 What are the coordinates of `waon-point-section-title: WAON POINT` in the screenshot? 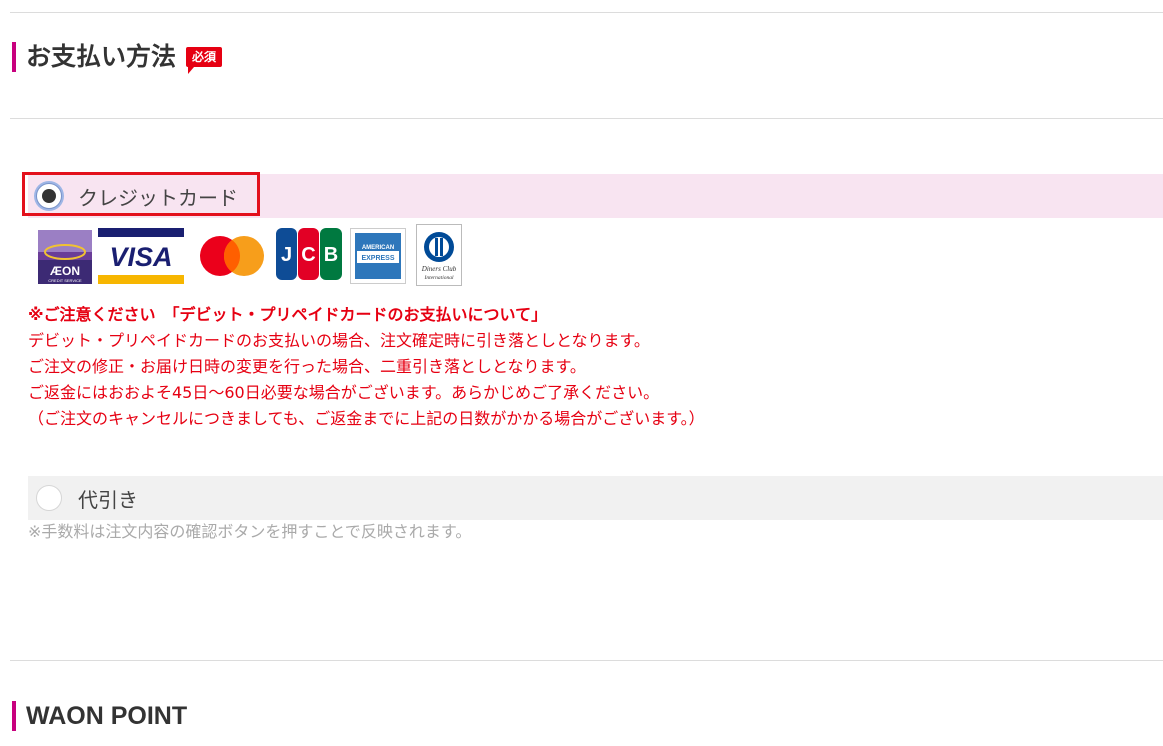 It's located at (99, 716).